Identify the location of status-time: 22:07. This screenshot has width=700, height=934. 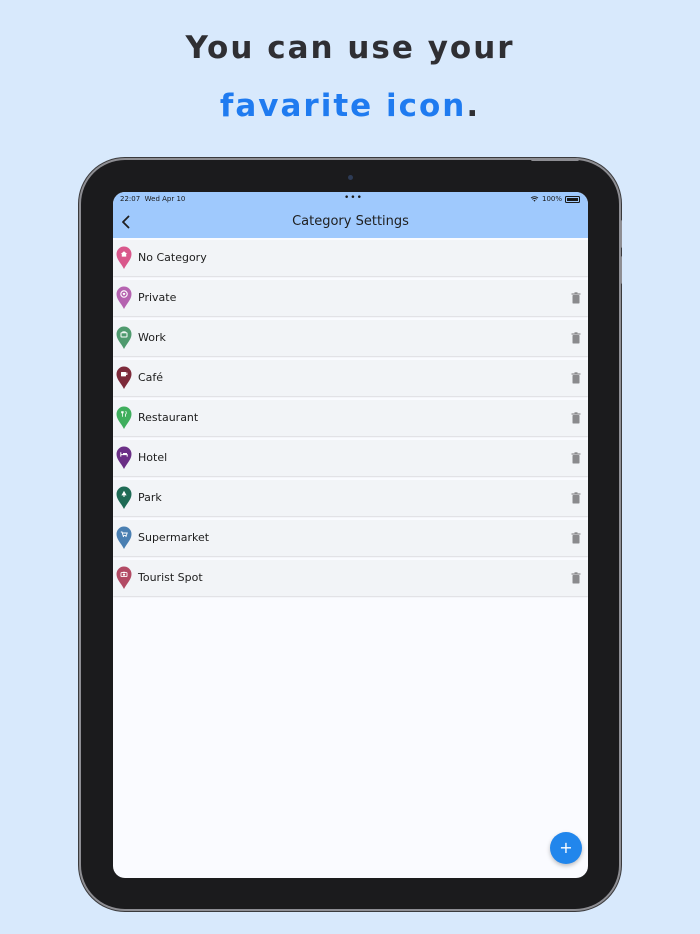
(130, 199).